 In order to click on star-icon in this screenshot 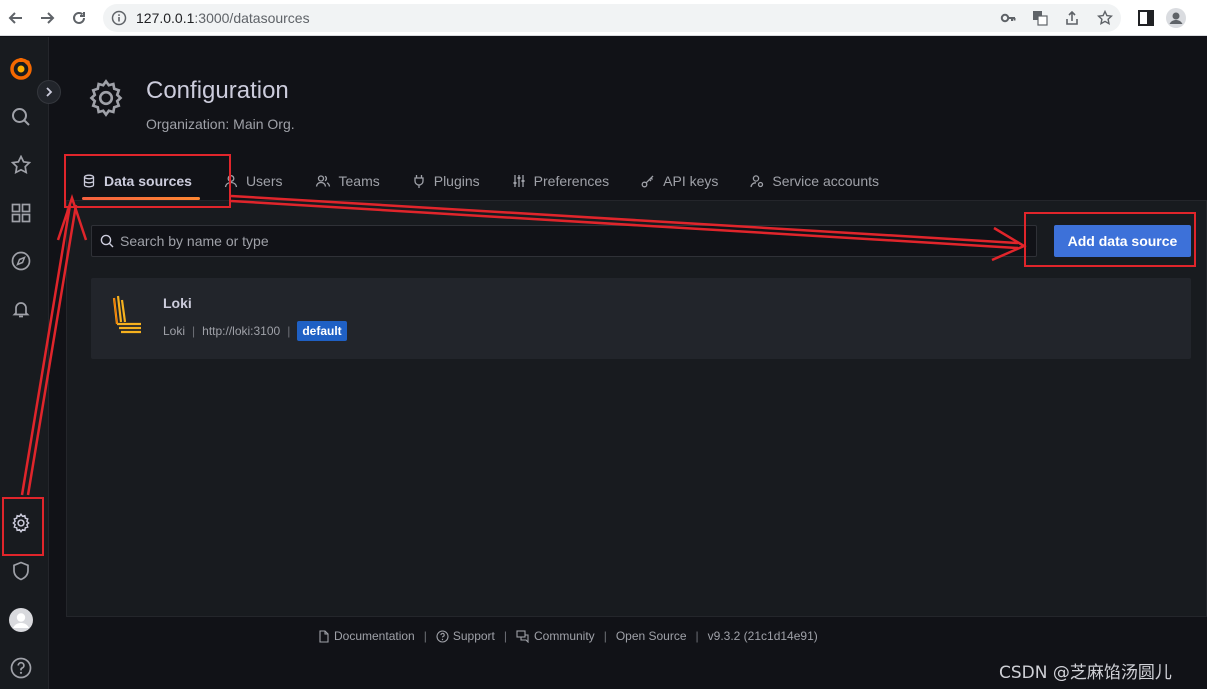, I will do `click(1105, 18)`.